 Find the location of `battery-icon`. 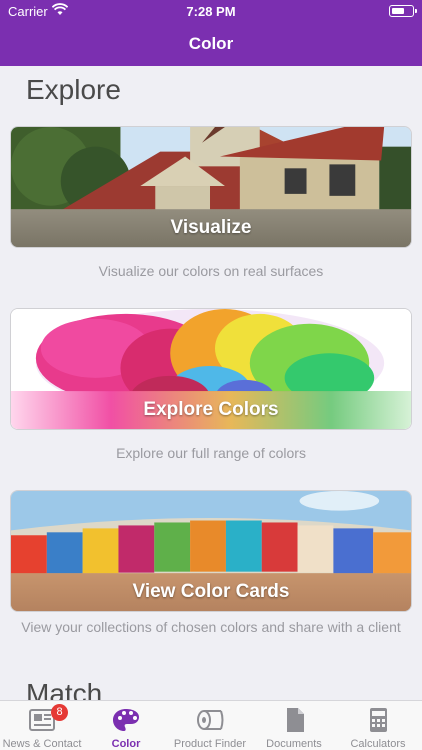

battery-icon is located at coordinates (403, 11).